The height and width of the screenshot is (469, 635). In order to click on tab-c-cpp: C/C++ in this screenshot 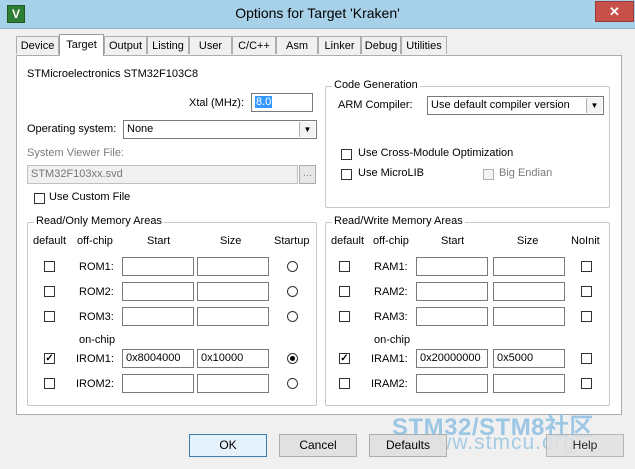, I will do `click(254, 45)`.